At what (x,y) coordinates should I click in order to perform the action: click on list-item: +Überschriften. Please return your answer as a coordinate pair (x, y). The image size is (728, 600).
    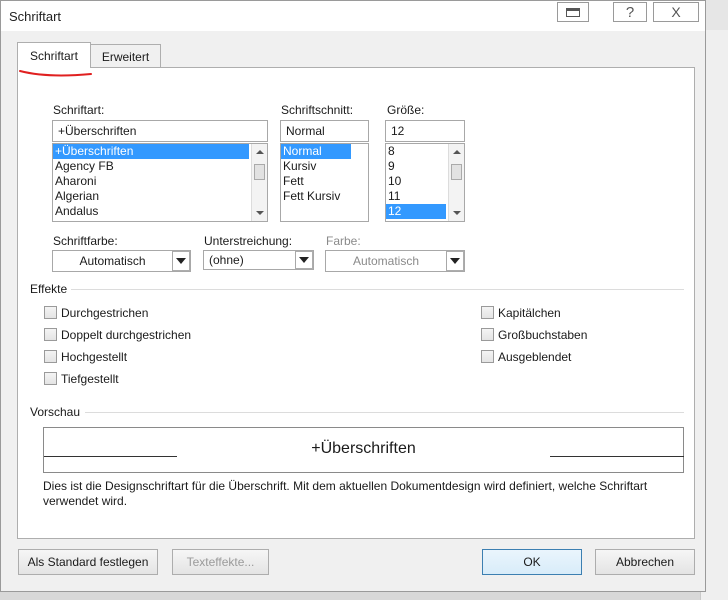
    Looking at the image, I should click on (151, 151).